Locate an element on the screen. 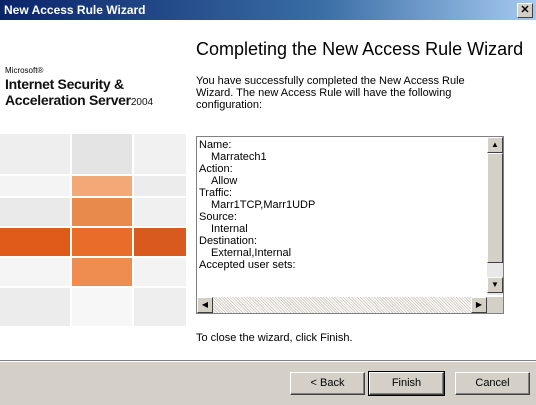  summary-value: Allow is located at coordinates (224, 181).